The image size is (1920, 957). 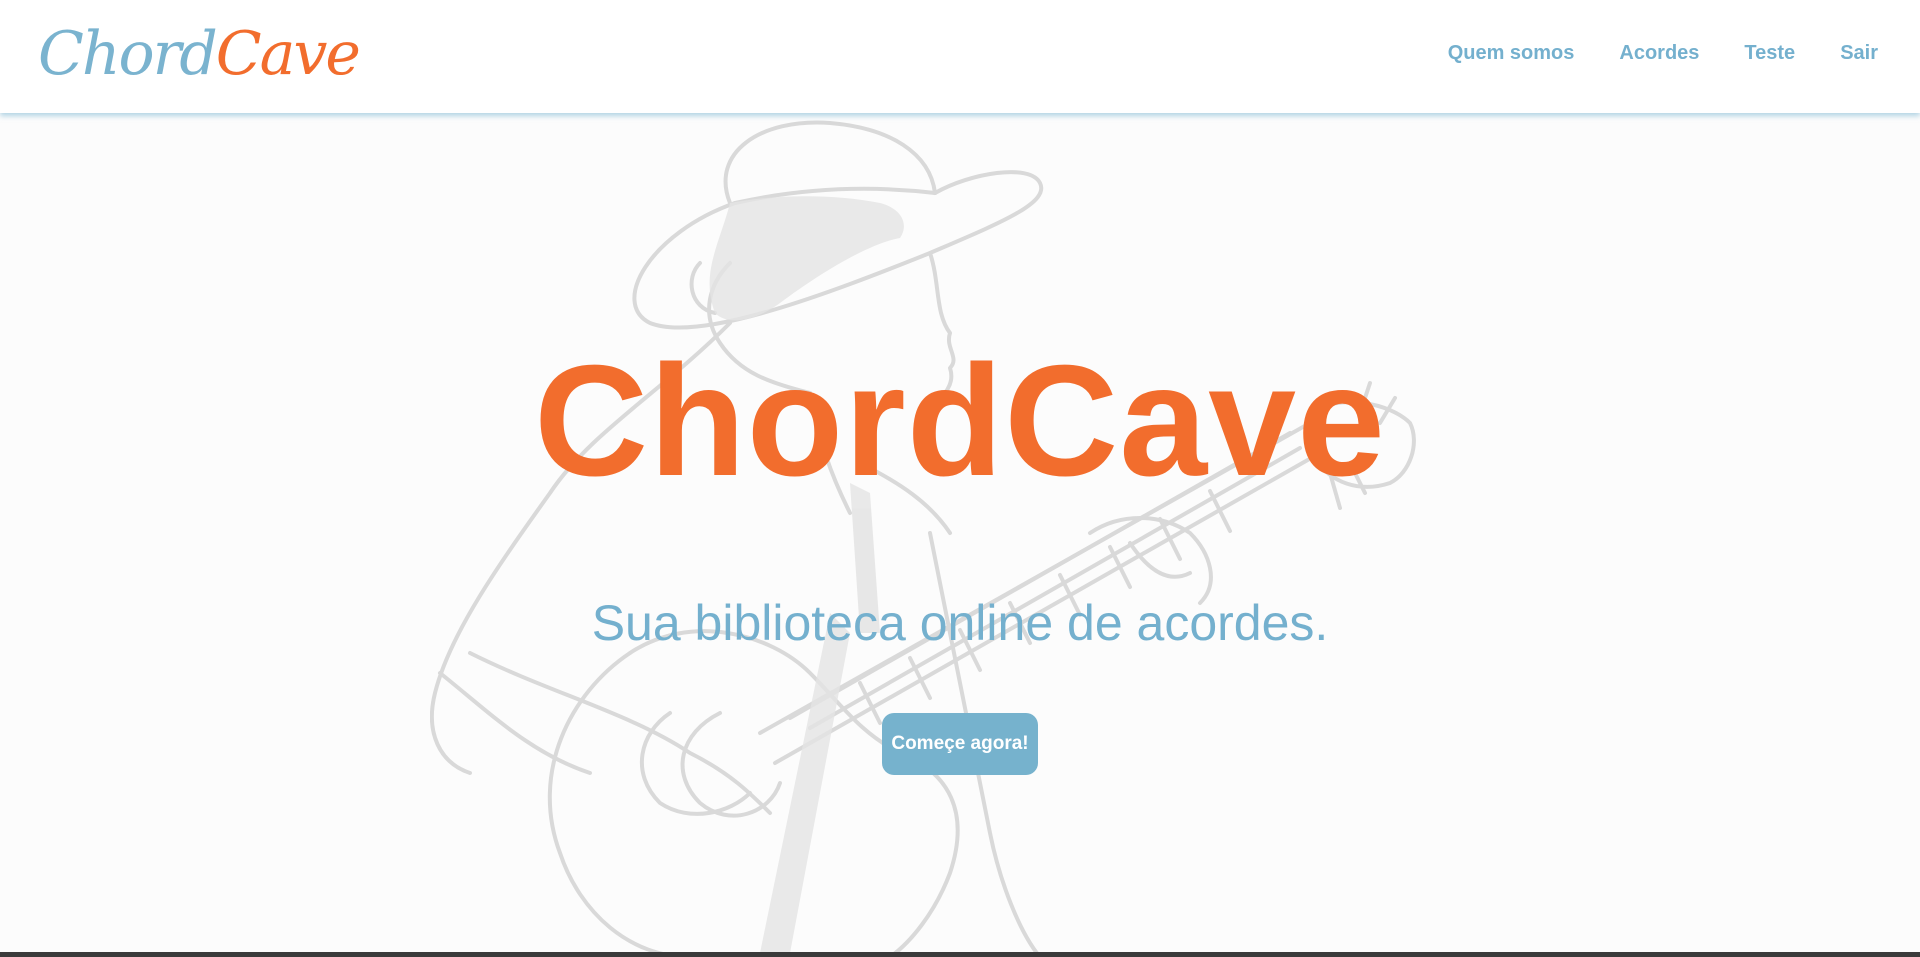 I want to click on hero-title: ChordCave, so click(x=960, y=421).